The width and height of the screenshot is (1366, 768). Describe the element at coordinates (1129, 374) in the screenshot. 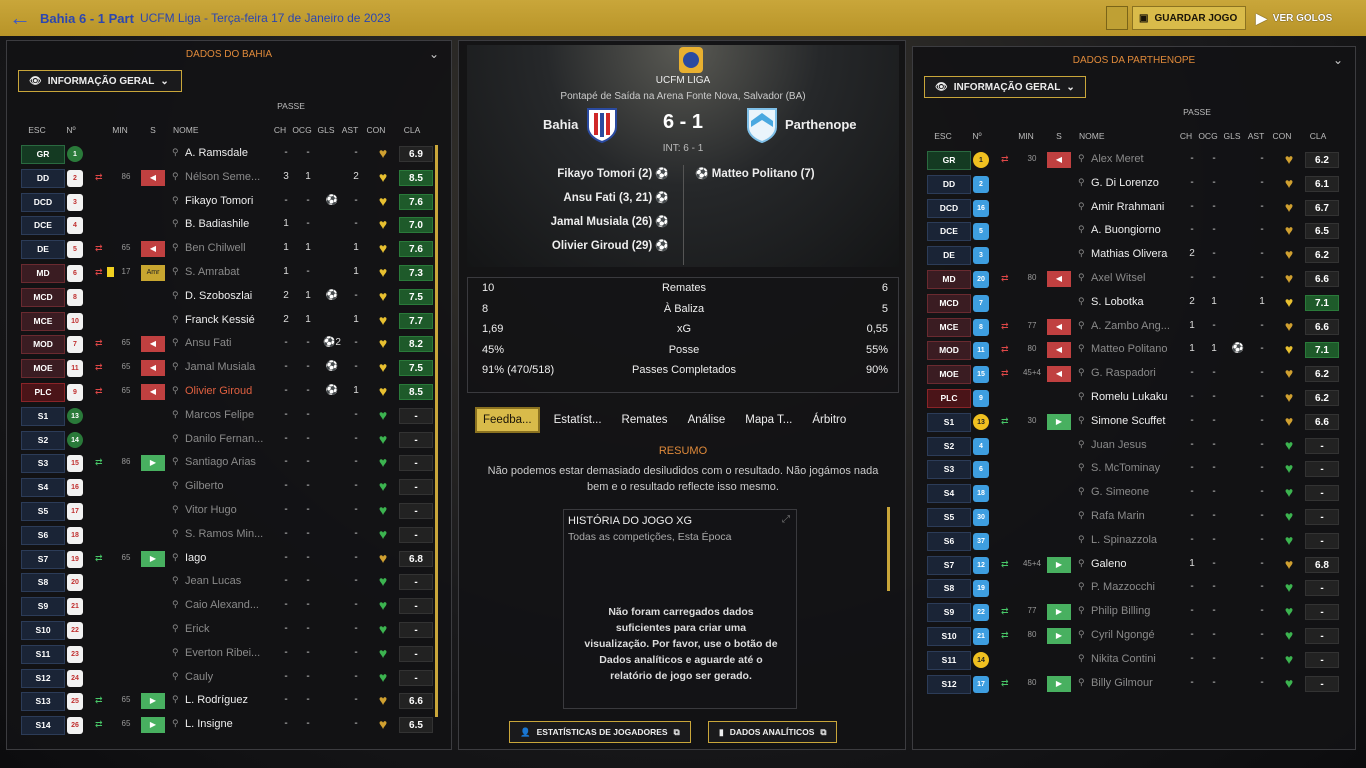

I see `table-row: MOE 15 ⇄ 45+4 ◀ ⚲ G. Raspadori - - - ♥ 6.2` at that location.